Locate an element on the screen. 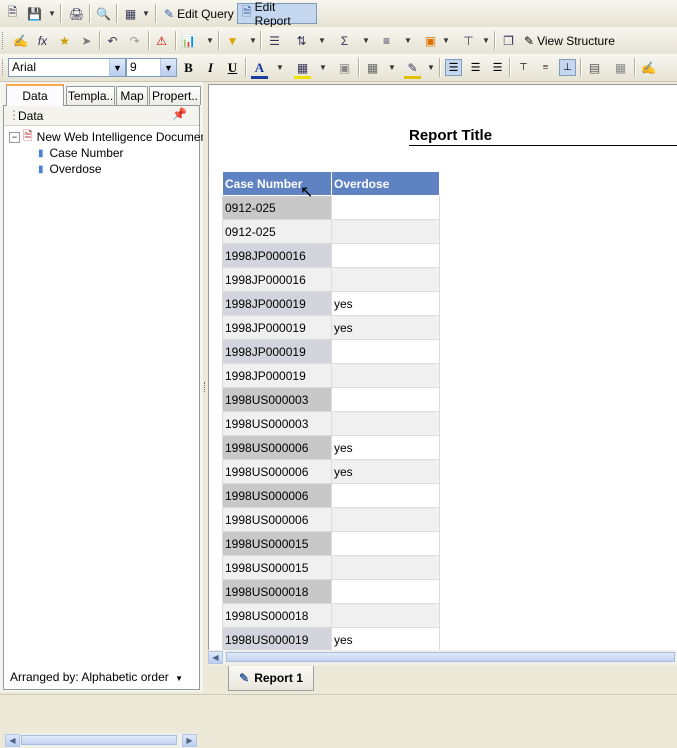  alerter-dropdown: ▼ is located at coordinates (446, 40).